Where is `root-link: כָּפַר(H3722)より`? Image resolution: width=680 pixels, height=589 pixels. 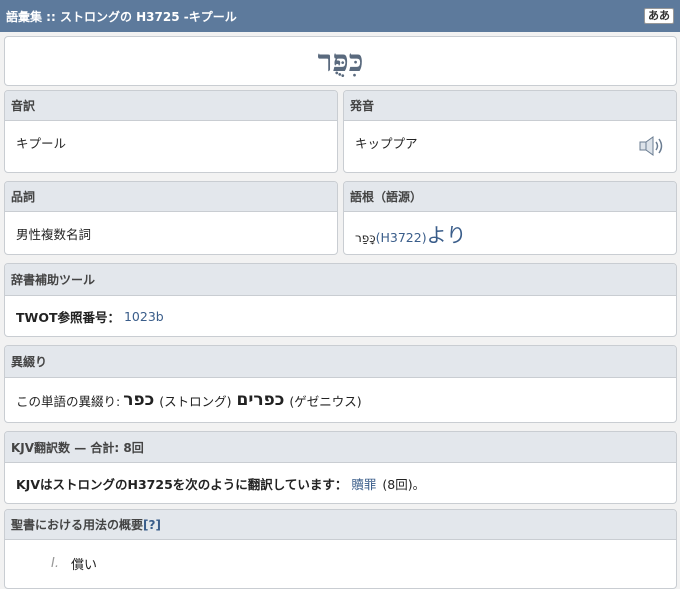
root-link: כָּפַר(H3722)より is located at coordinates (410, 233).